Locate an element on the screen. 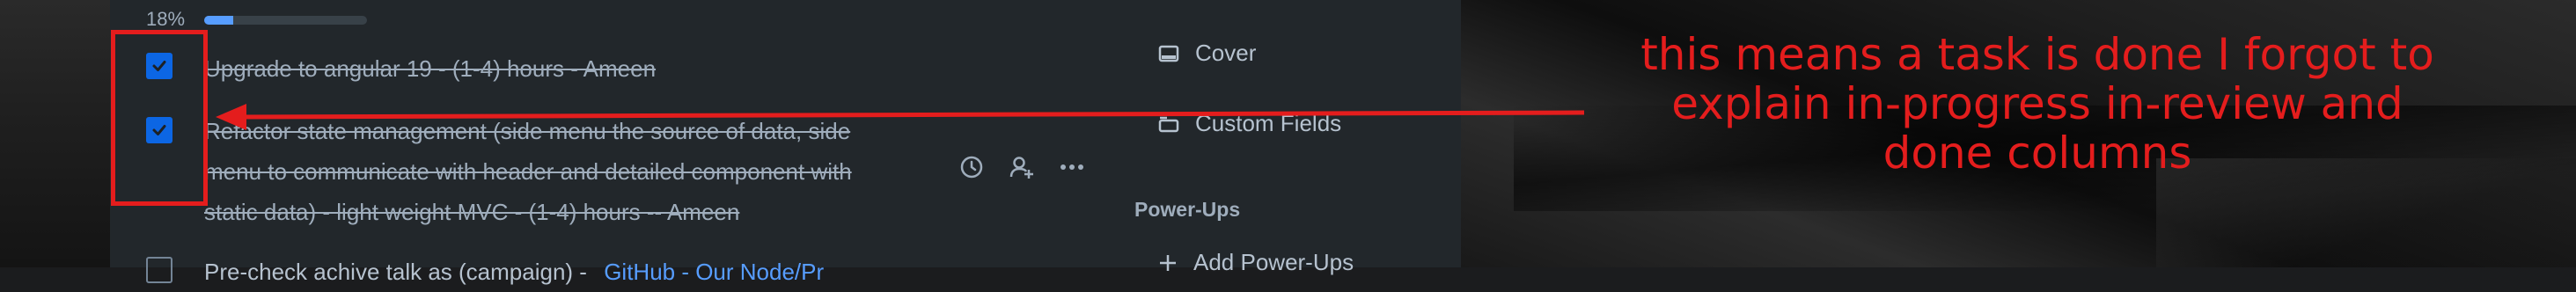 The width and height of the screenshot is (2576, 292). annotation-line: this means a task is done I forgot to is located at coordinates (2037, 55).